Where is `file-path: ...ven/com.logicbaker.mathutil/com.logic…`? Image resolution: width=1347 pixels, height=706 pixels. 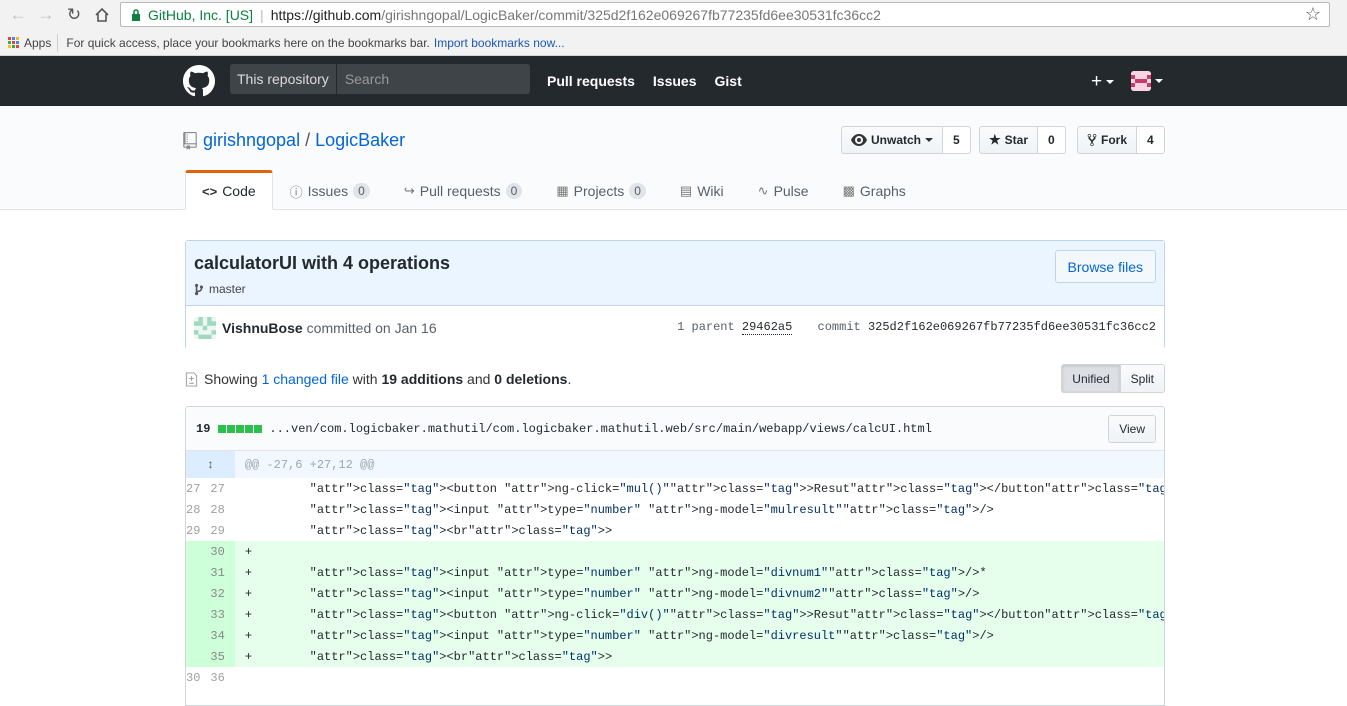
file-path: ...ven/com.logicbaker.mathutil/com.logic… is located at coordinates (600, 429).